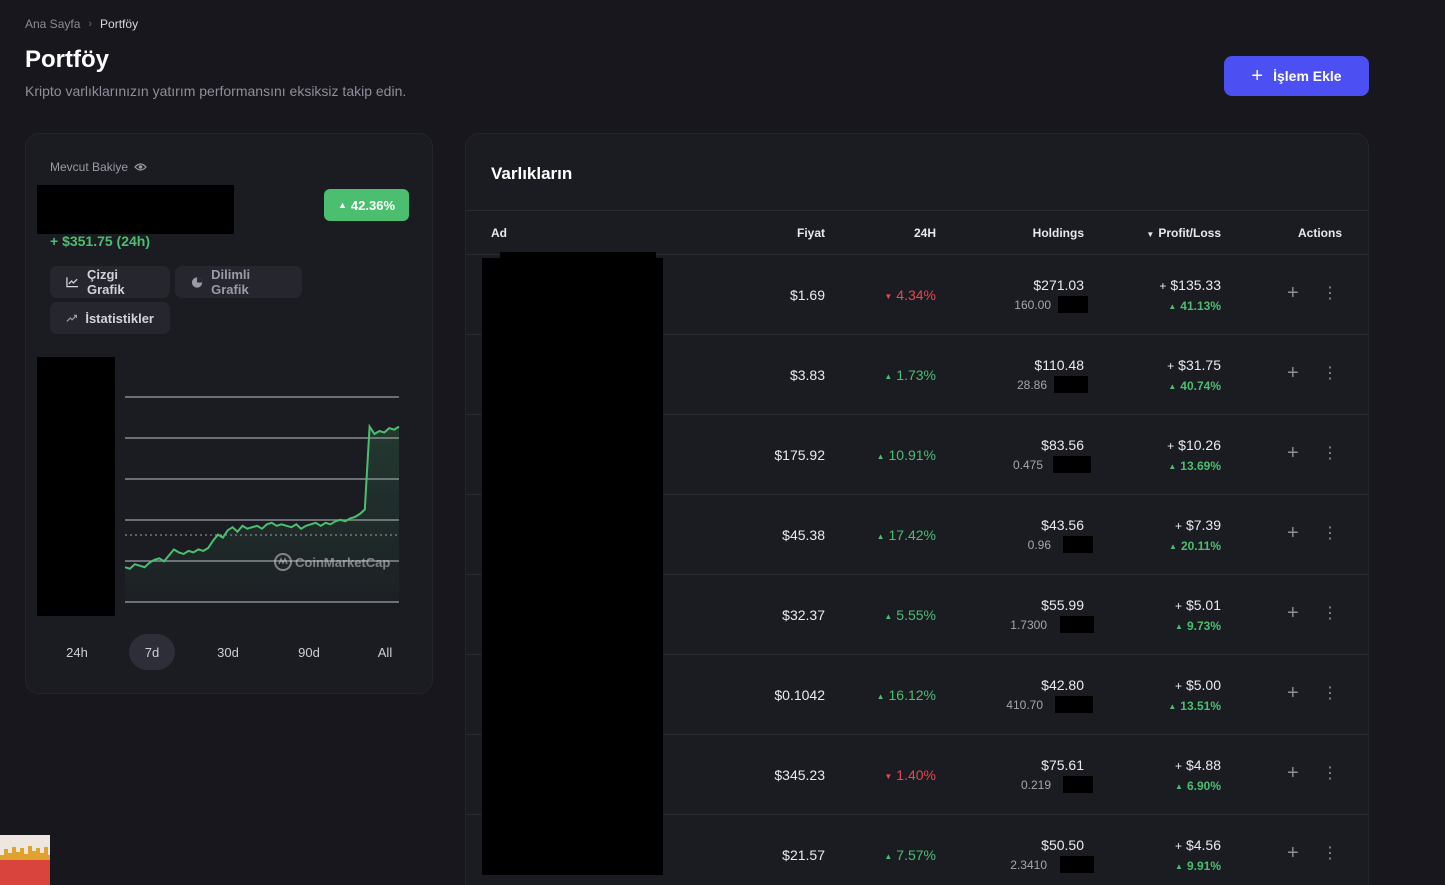 The height and width of the screenshot is (885, 1445). I want to click on triangle-down-icon: ▼, so click(888, 776).